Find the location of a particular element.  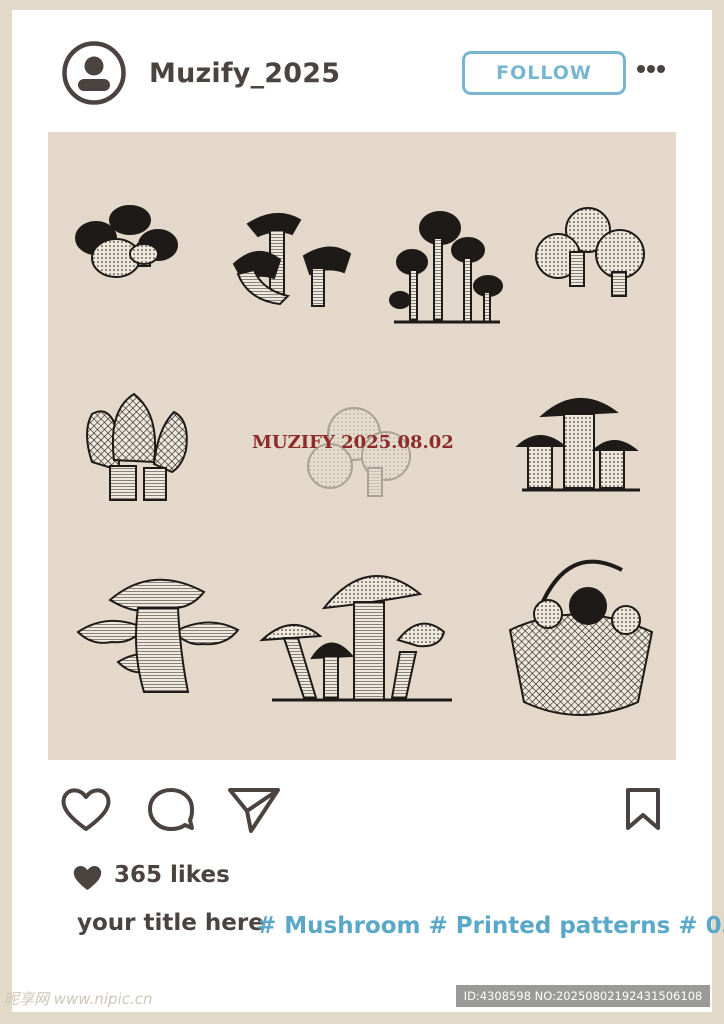

user-avatar-icon is located at coordinates (94, 73).